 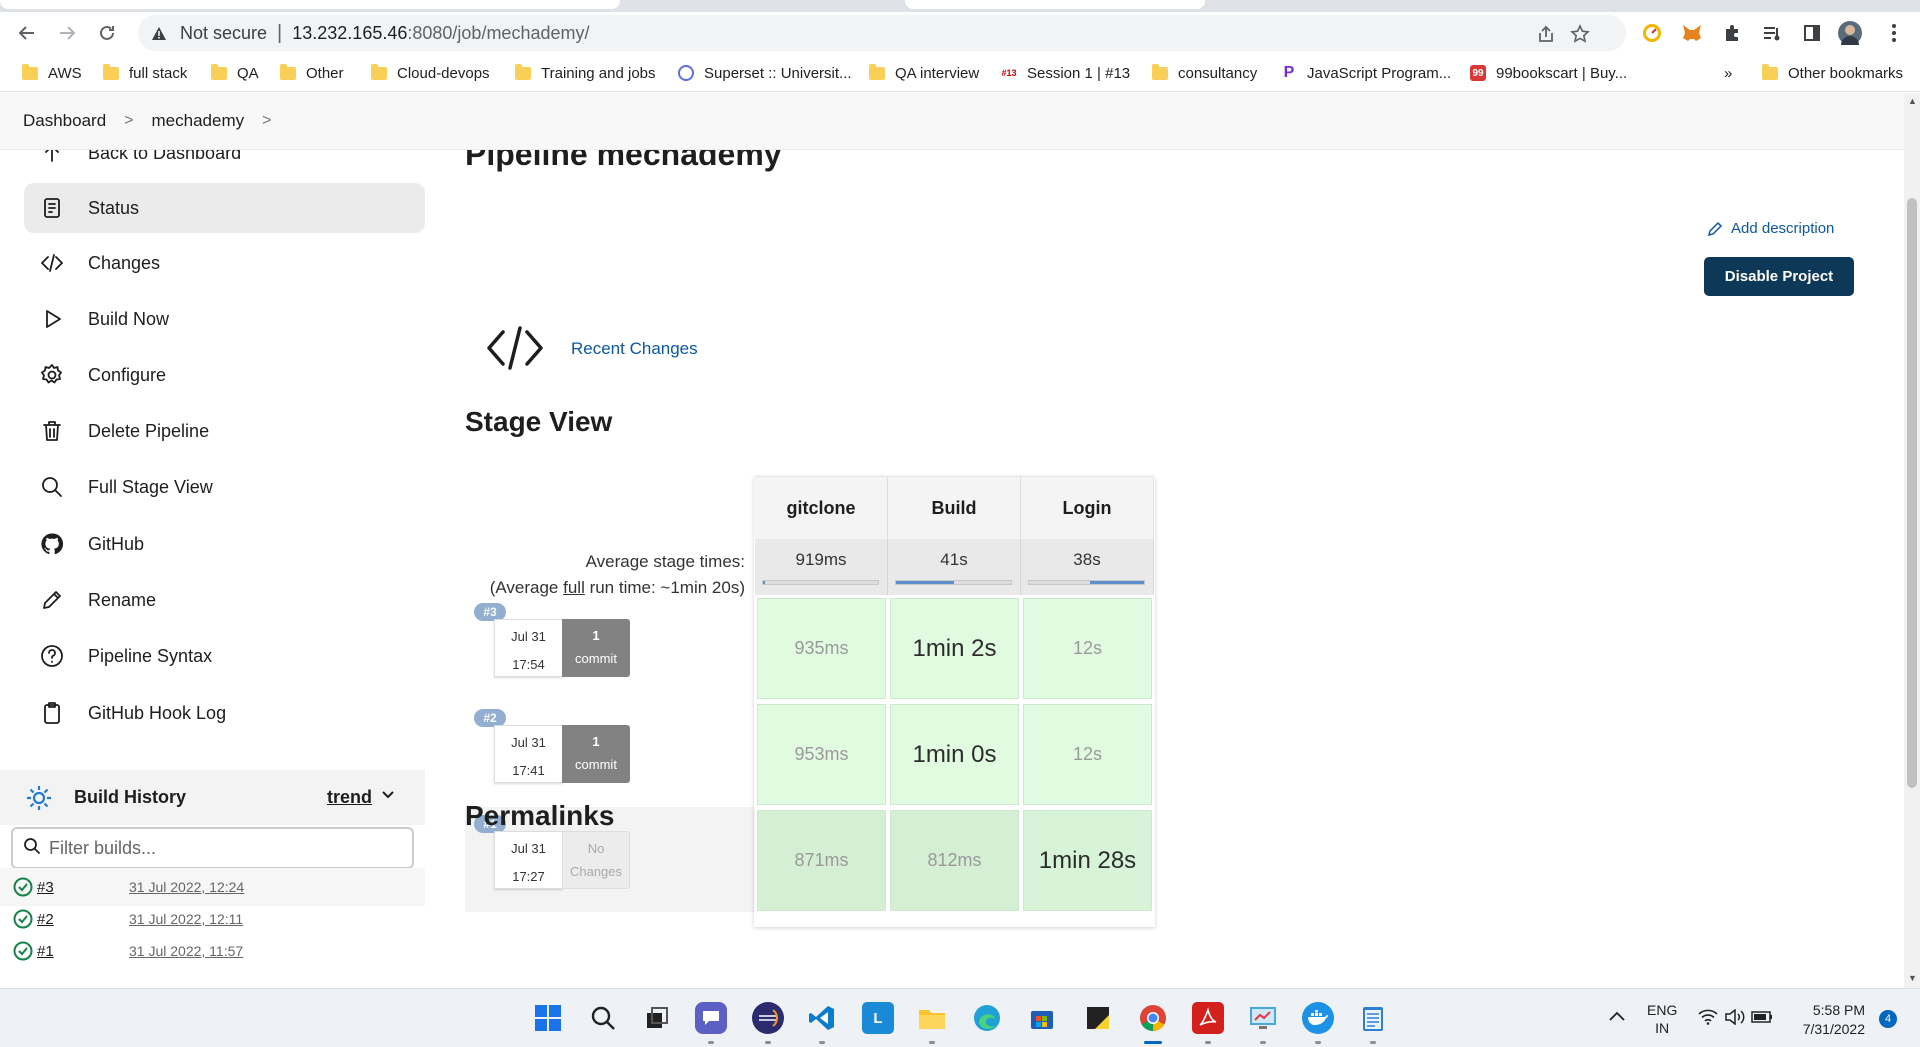 What do you see at coordinates (224, 375) in the screenshot?
I see `sidebar-item-configure: Configure` at bounding box center [224, 375].